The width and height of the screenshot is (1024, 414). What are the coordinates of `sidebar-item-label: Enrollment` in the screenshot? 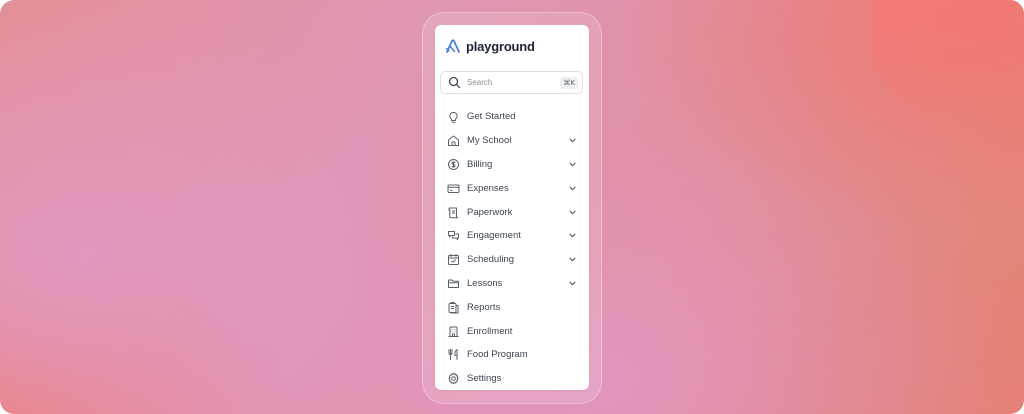 It's located at (490, 331).